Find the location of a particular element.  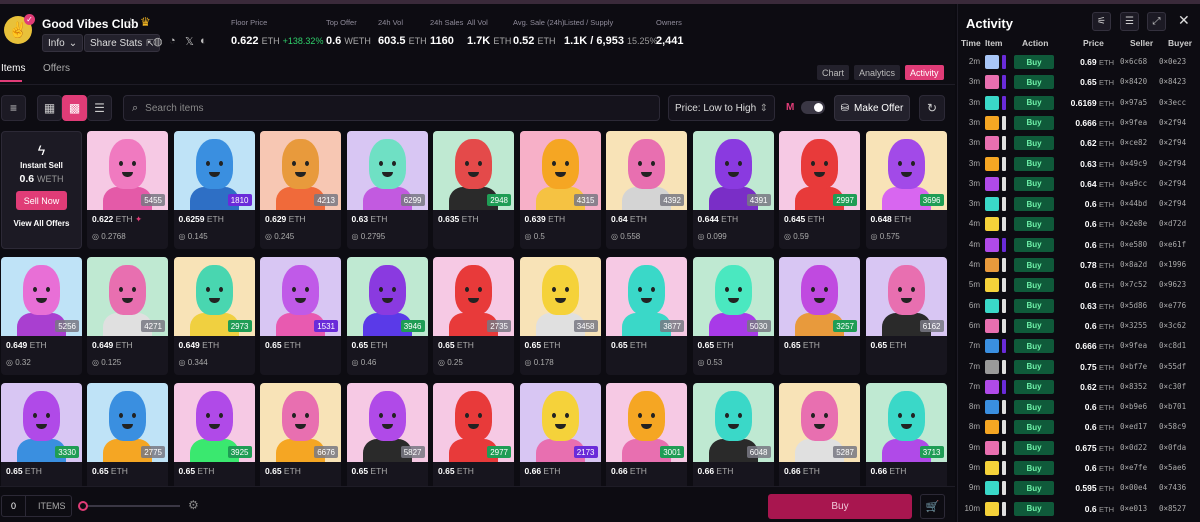

buyer-address: 0×3c62 is located at coordinates (1172, 325).